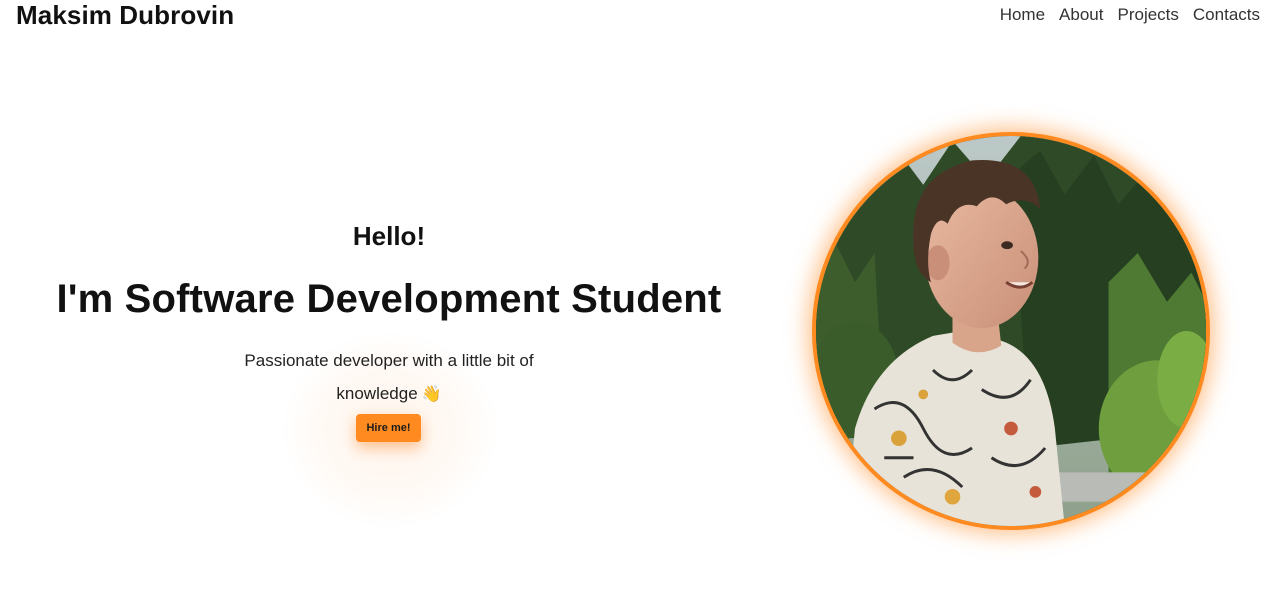  What do you see at coordinates (1022, 15) in the screenshot?
I see `nav-home-link: Home` at bounding box center [1022, 15].